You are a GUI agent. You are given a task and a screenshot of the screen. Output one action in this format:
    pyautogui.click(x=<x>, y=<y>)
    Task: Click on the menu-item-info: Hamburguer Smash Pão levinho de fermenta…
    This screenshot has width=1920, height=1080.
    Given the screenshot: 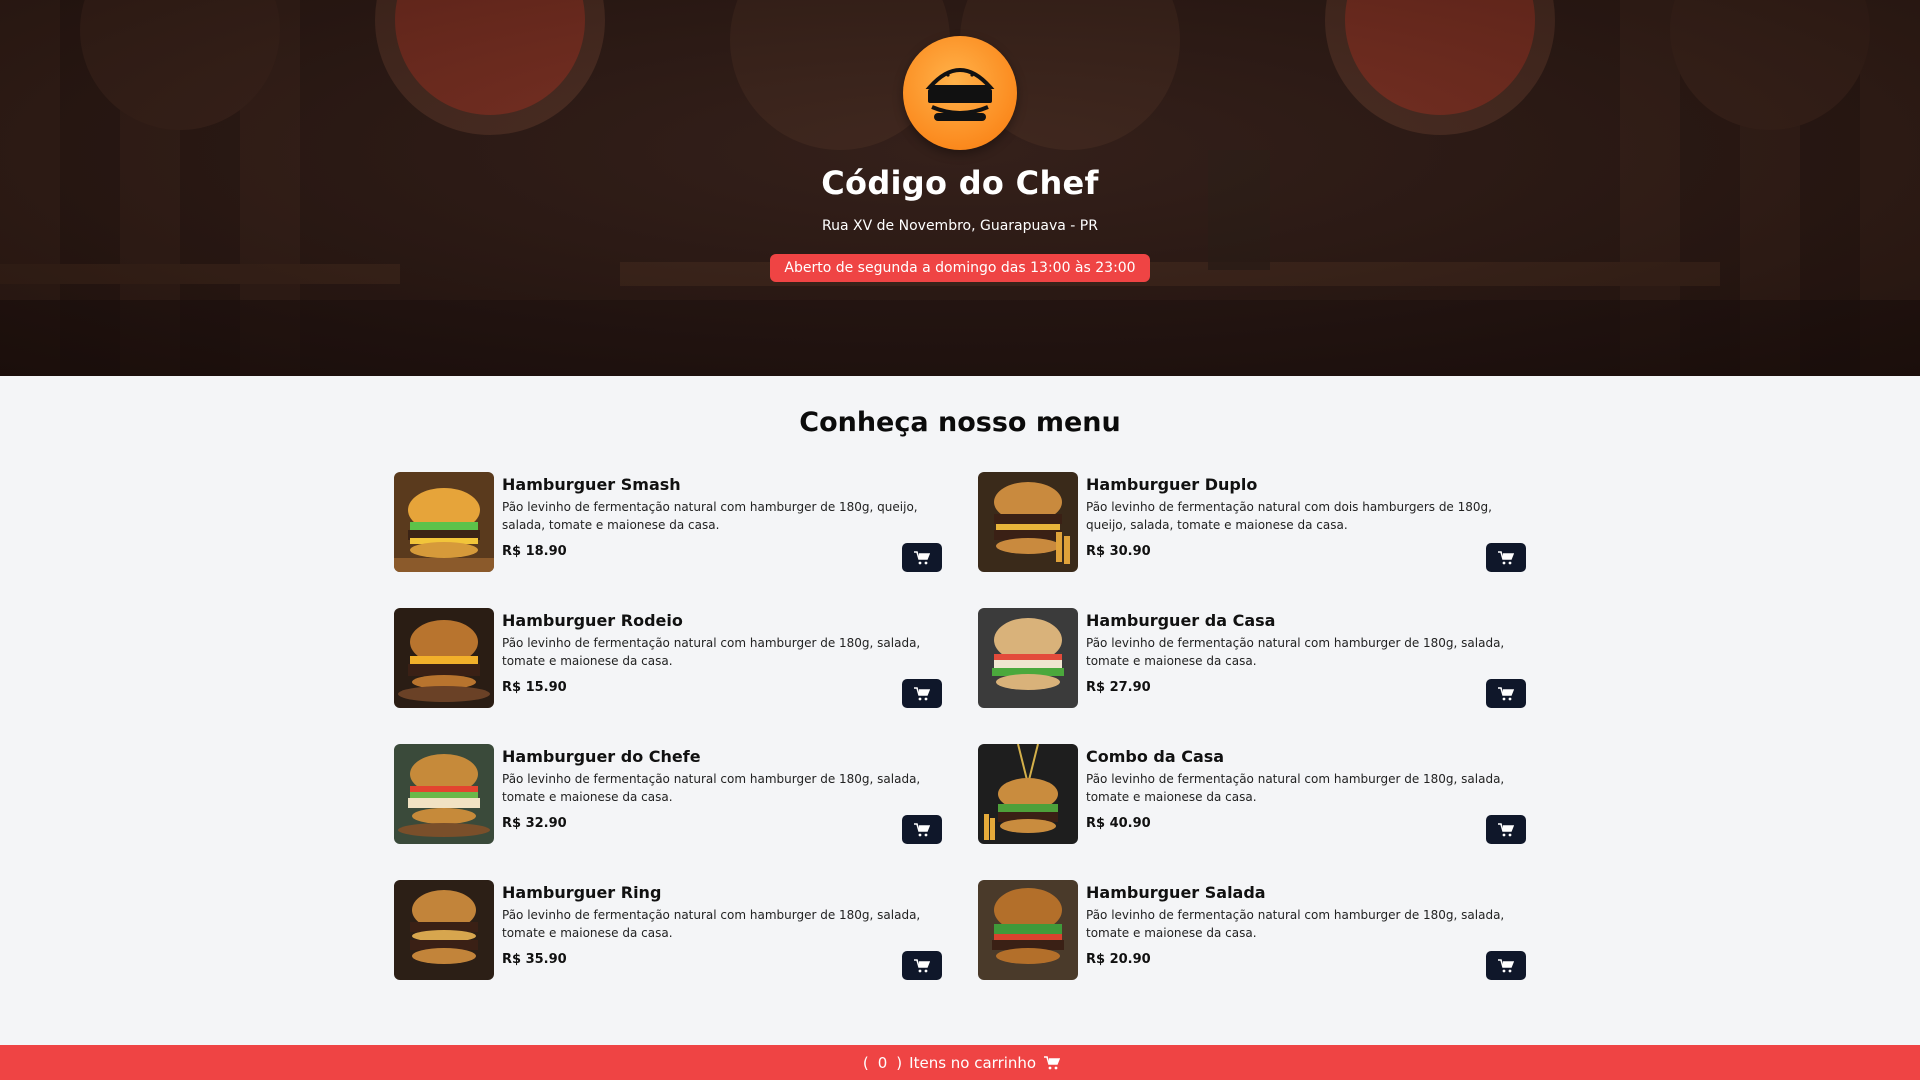 What is the action you would take?
    pyautogui.click(x=722, y=522)
    